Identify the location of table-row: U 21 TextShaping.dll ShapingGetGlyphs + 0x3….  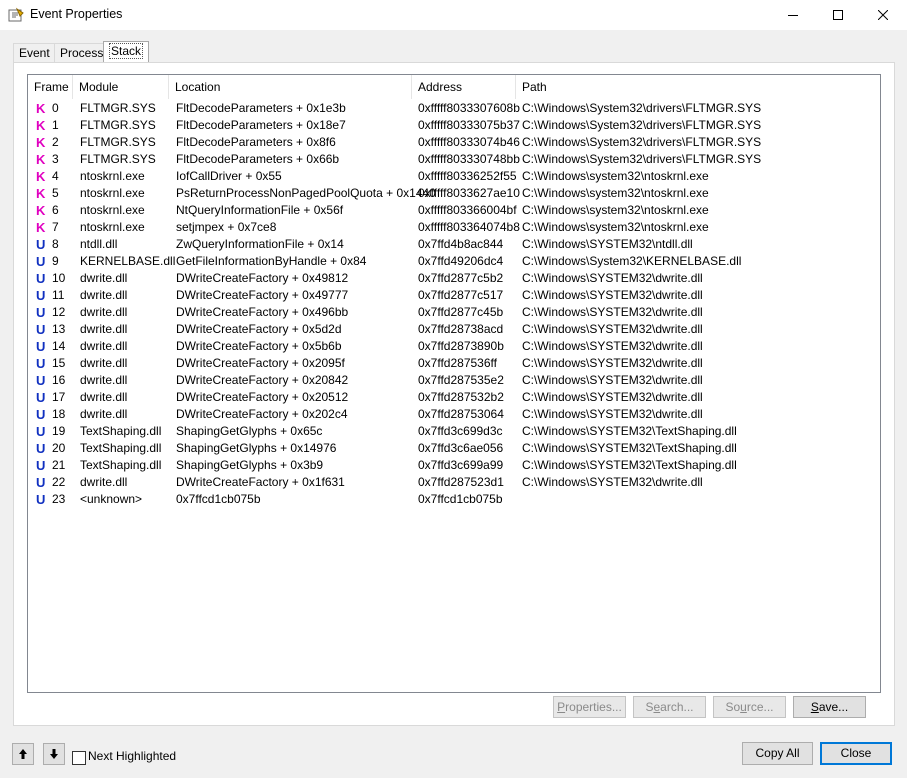
(454, 465).